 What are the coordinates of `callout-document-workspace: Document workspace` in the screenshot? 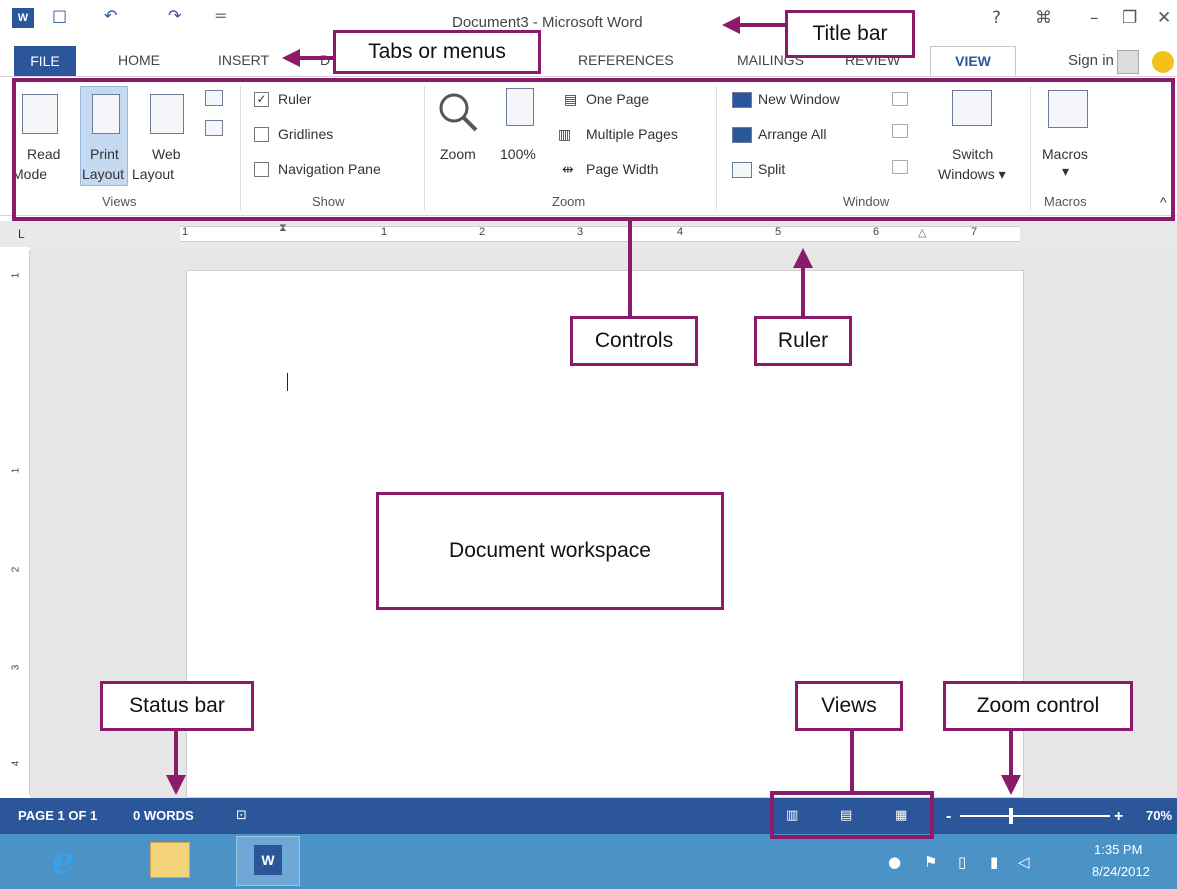 It's located at (550, 551).